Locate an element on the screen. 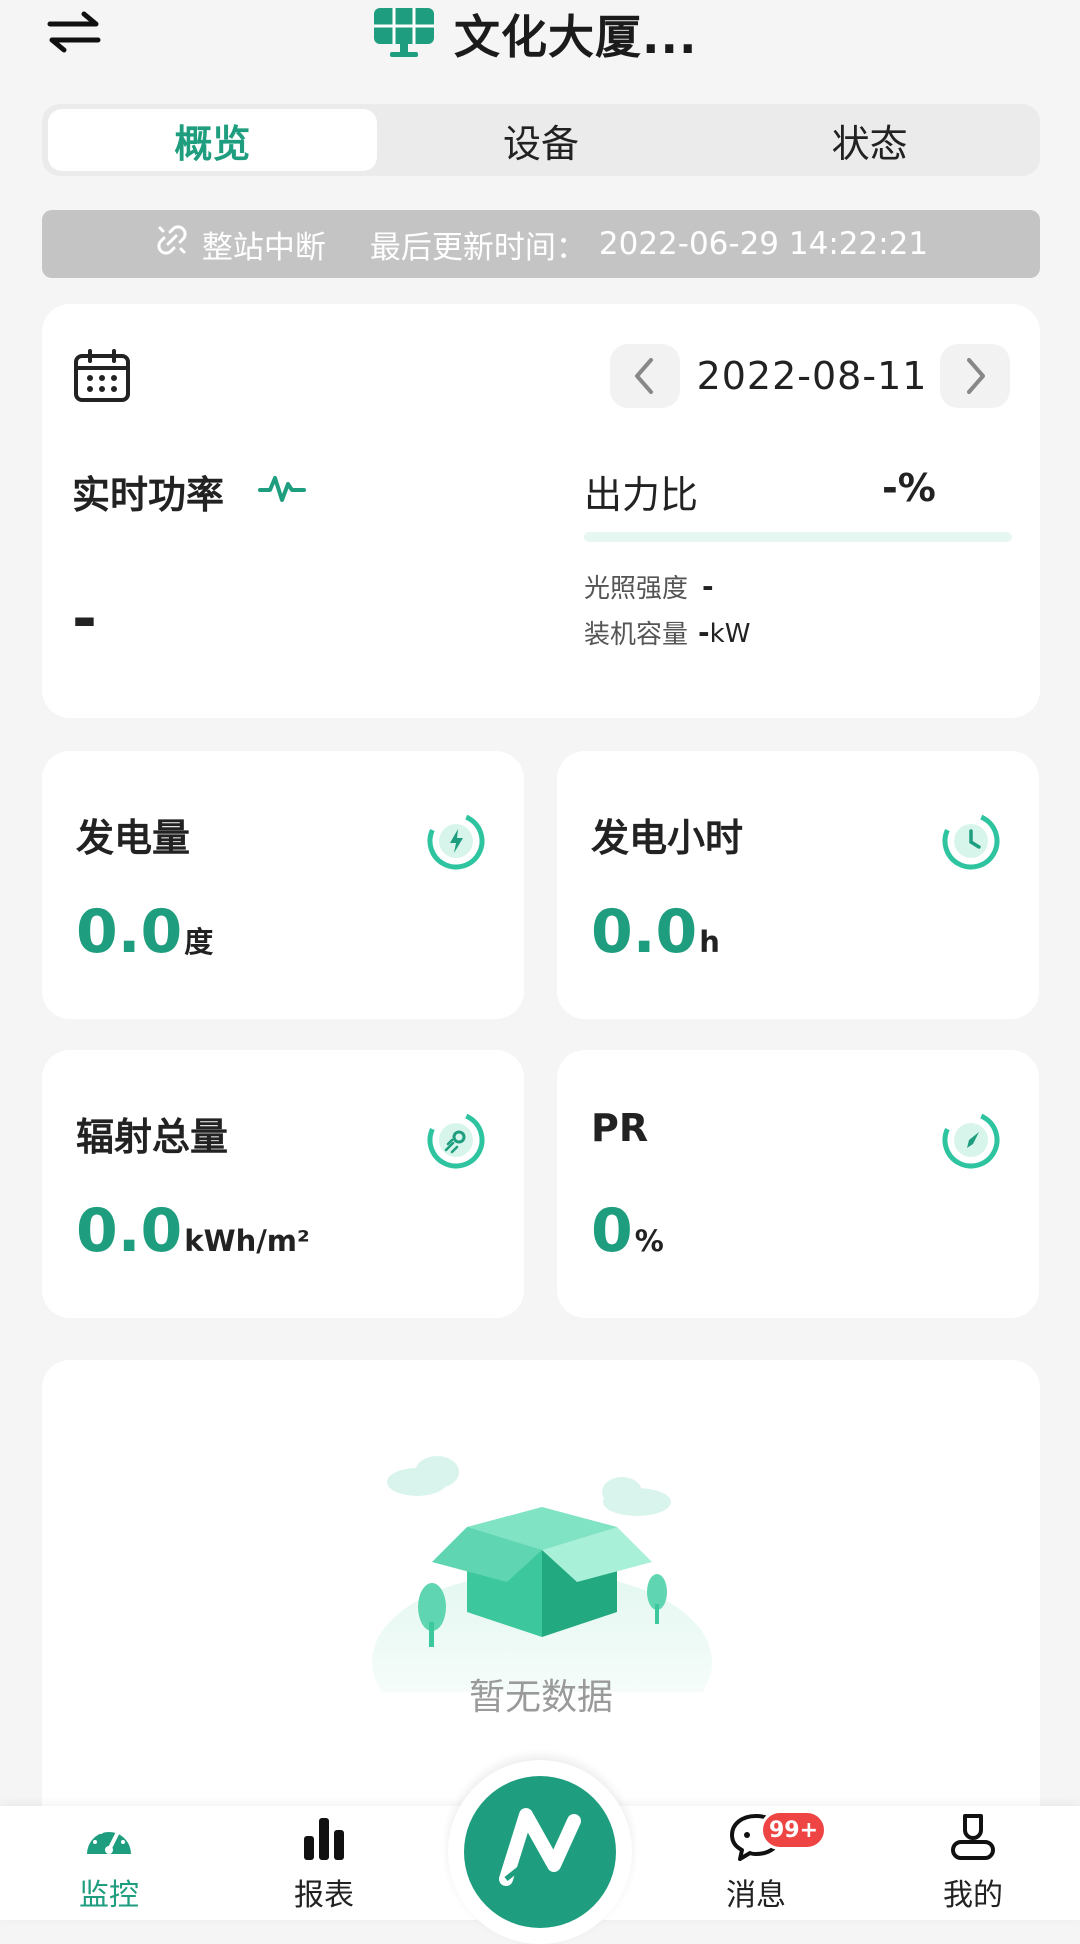 This screenshot has height=1944, width=1080. tab-status: 状态 is located at coordinates (869, 140).